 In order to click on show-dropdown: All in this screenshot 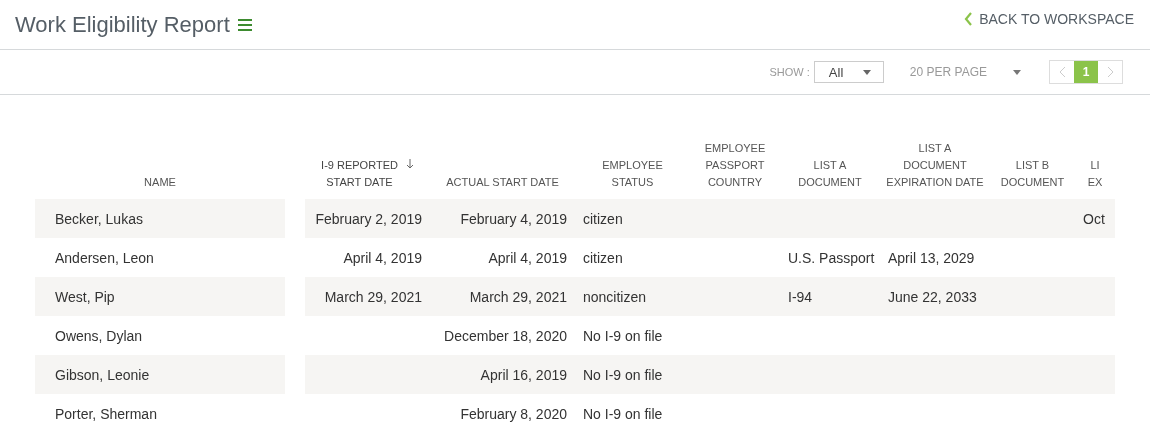, I will do `click(848, 72)`.